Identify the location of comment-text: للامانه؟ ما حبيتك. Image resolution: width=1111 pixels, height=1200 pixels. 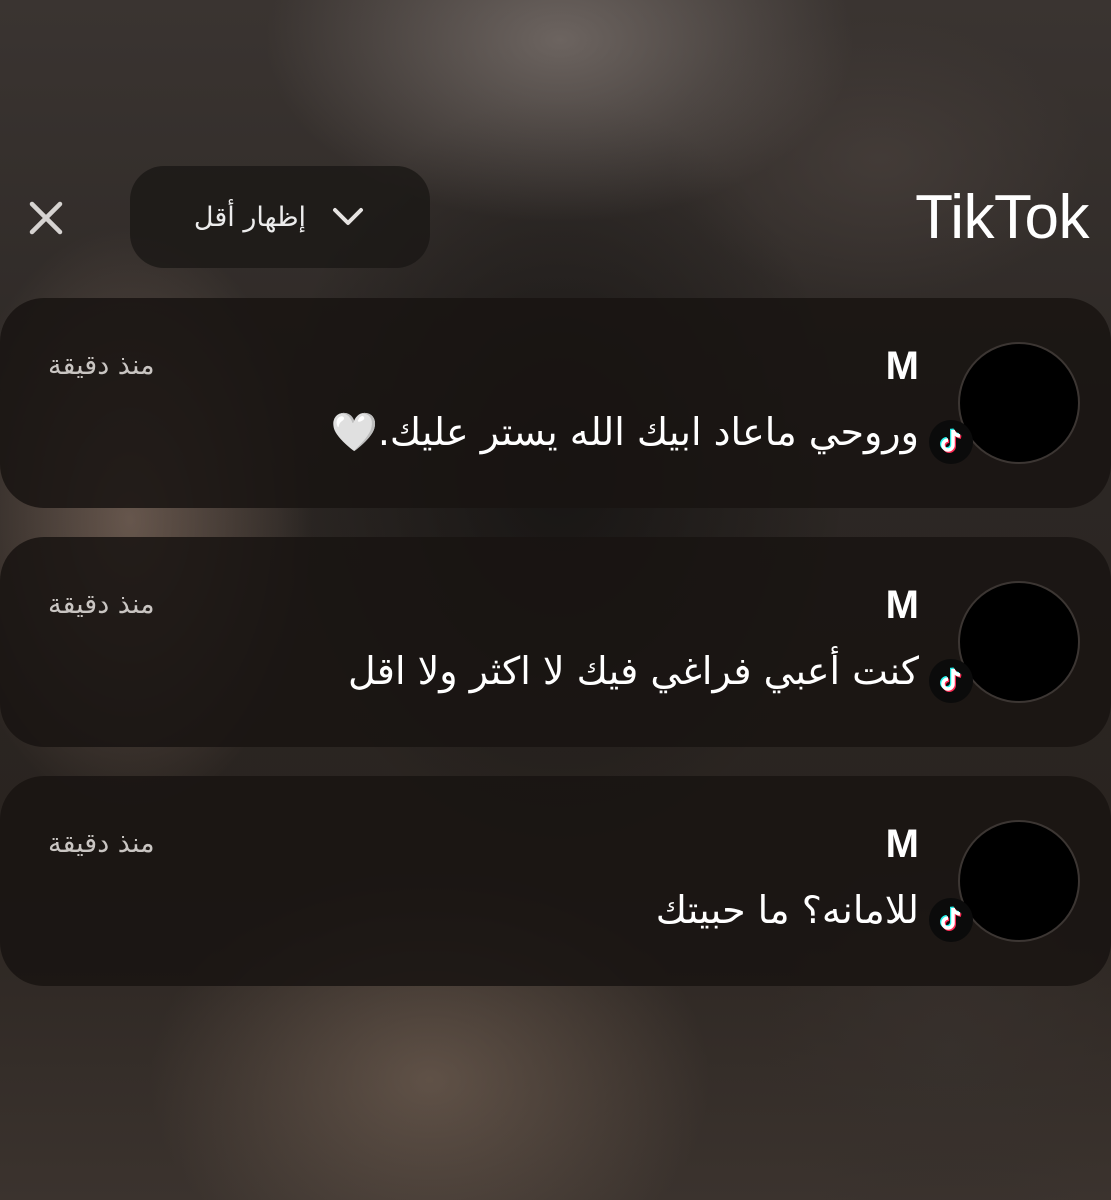
(787, 910).